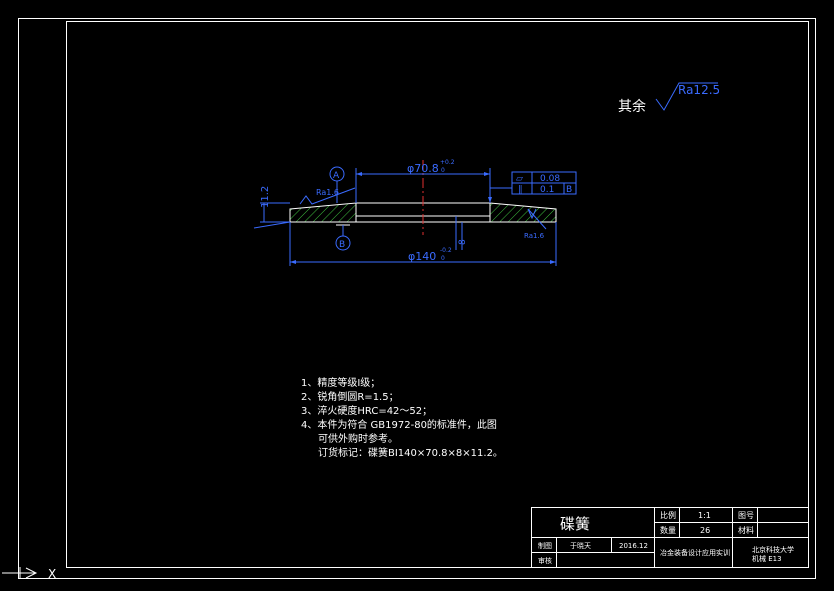 This screenshot has height=591, width=834. I want to click on outer-diameter-tol: -0.2, so click(446, 250).